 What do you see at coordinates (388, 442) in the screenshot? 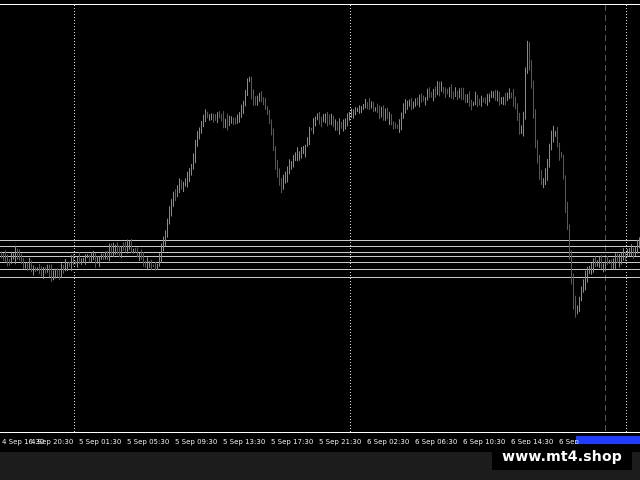
I see `x-tick-label: 6 Sep 02:30` at bounding box center [388, 442].